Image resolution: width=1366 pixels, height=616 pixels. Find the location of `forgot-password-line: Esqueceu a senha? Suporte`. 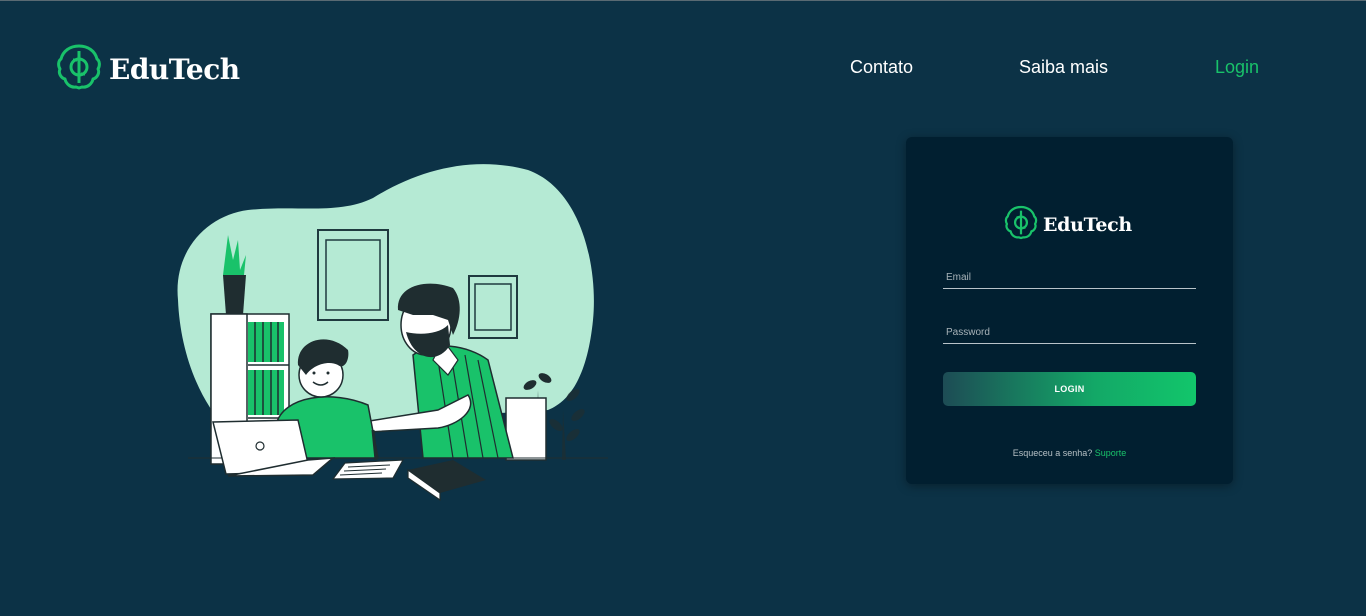

forgot-password-line: Esqueceu a senha? Suporte is located at coordinates (1069, 453).